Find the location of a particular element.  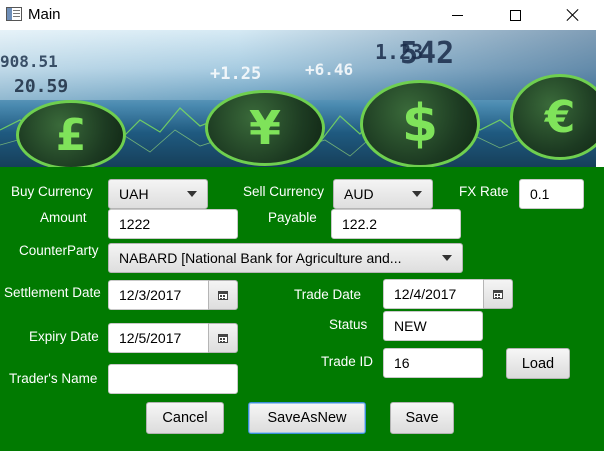

status-label: Status is located at coordinates (348, 324).